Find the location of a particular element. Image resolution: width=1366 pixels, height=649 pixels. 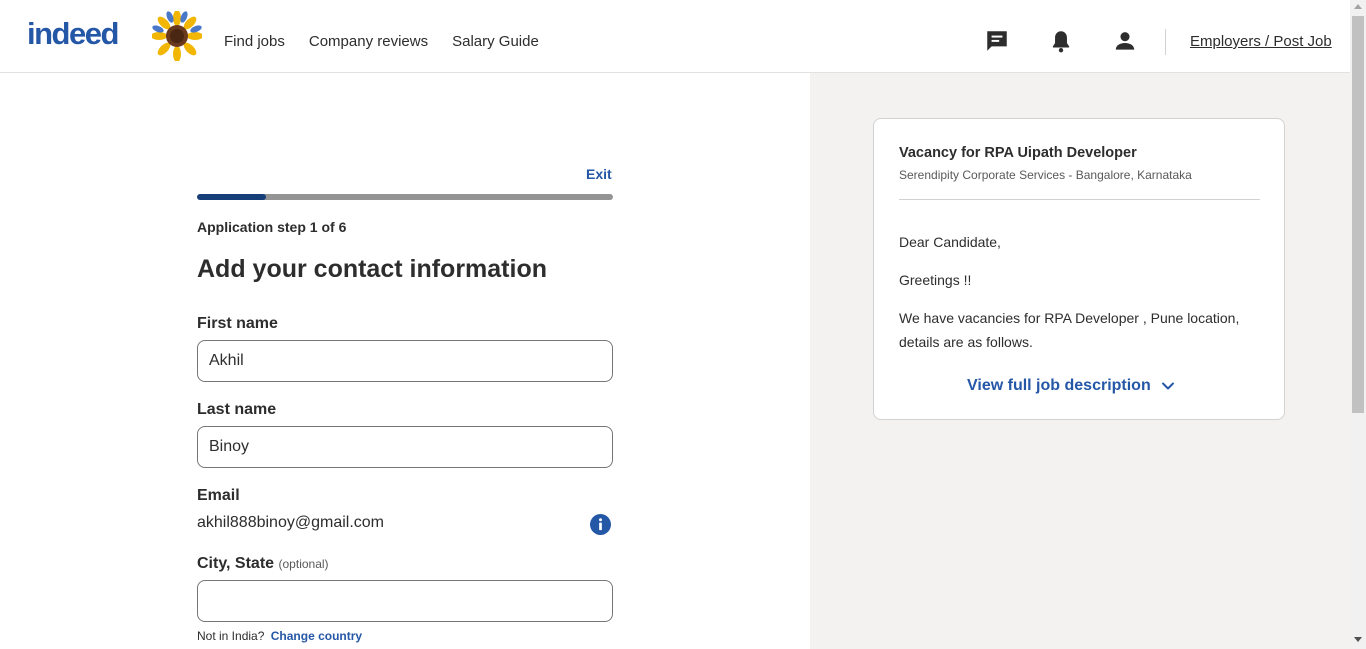

job-card-divider is located at coordinates (1079, 199).